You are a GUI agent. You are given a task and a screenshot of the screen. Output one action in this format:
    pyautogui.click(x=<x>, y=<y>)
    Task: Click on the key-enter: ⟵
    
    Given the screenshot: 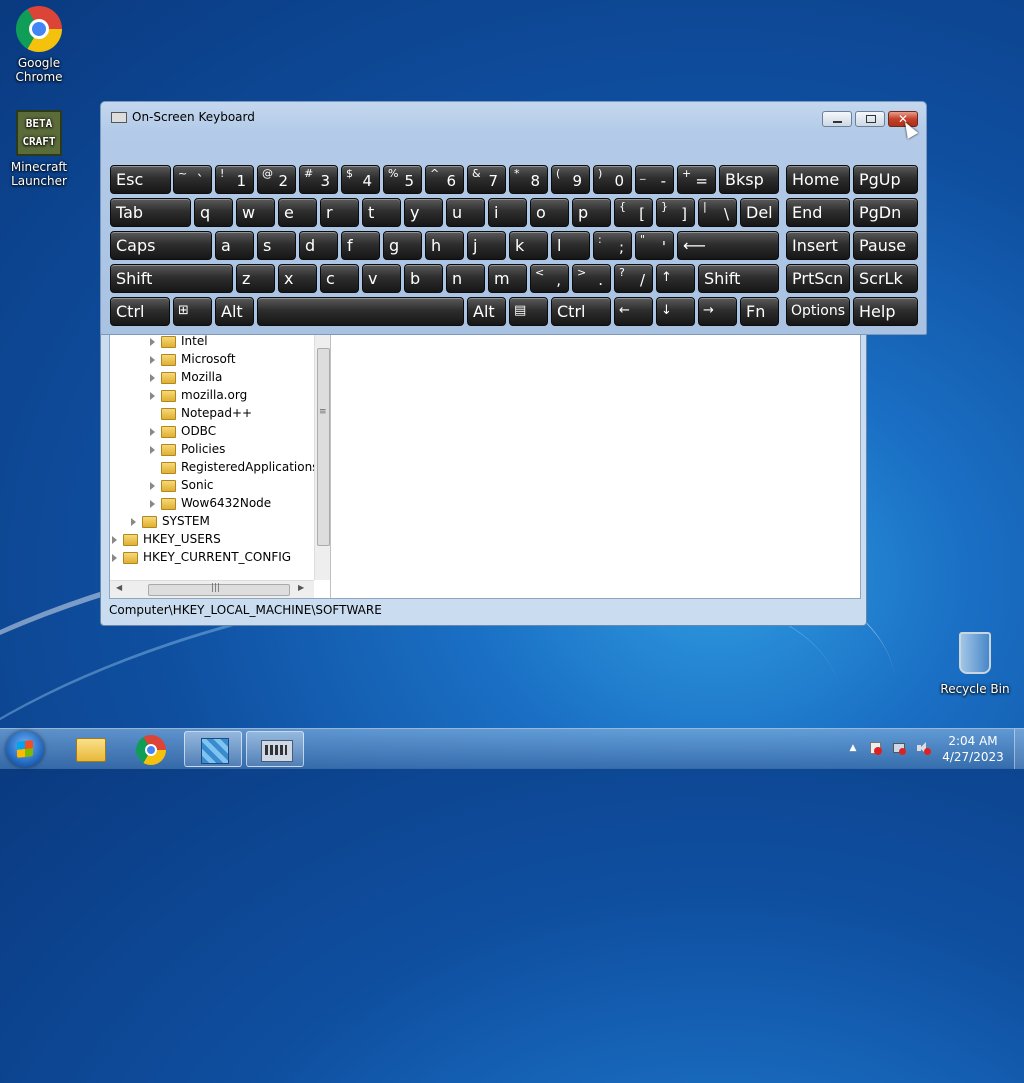 What is the action you would take?
    pyautogui.click(x=728, y=245)
    